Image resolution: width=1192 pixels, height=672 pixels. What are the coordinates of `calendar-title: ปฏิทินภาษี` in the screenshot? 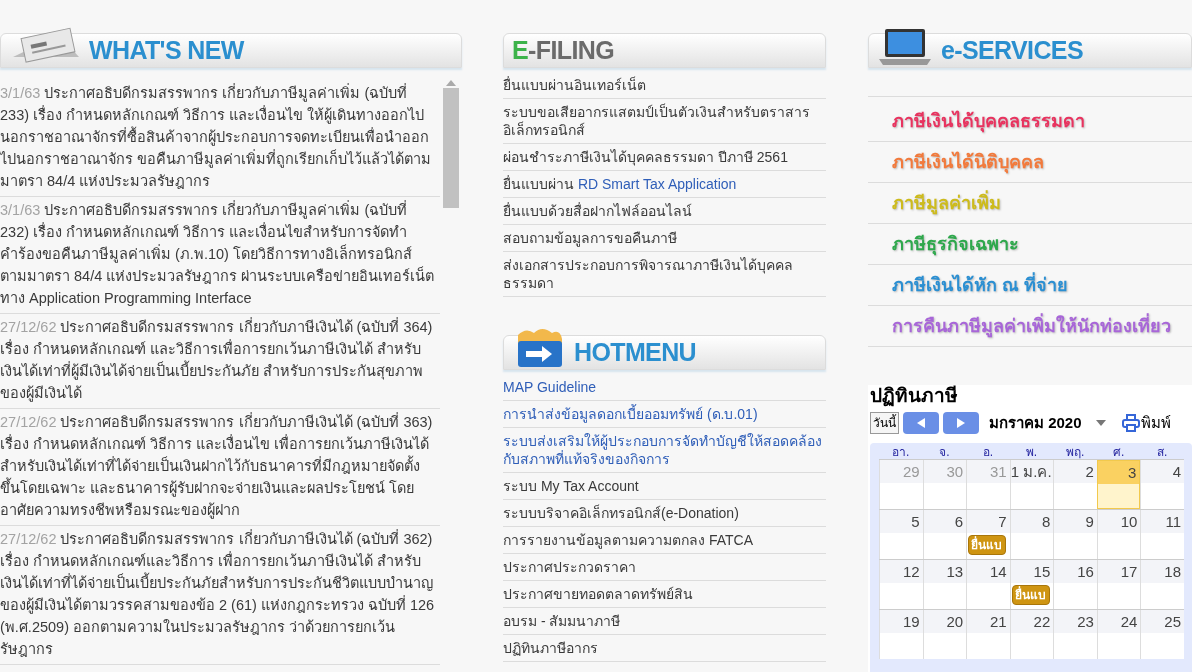 It's located at (914, 396).